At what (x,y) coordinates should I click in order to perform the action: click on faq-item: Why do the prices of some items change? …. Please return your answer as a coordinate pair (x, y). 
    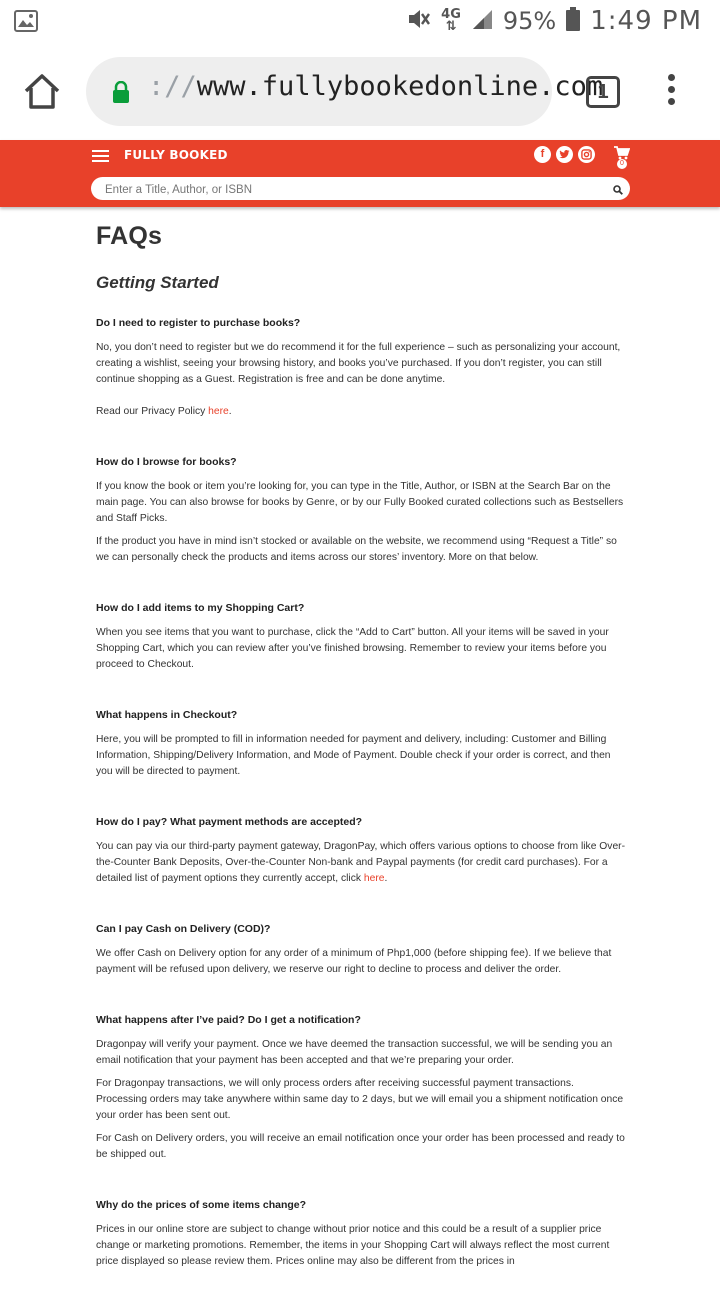
    Looking at the image, I should click on (361, 1234).